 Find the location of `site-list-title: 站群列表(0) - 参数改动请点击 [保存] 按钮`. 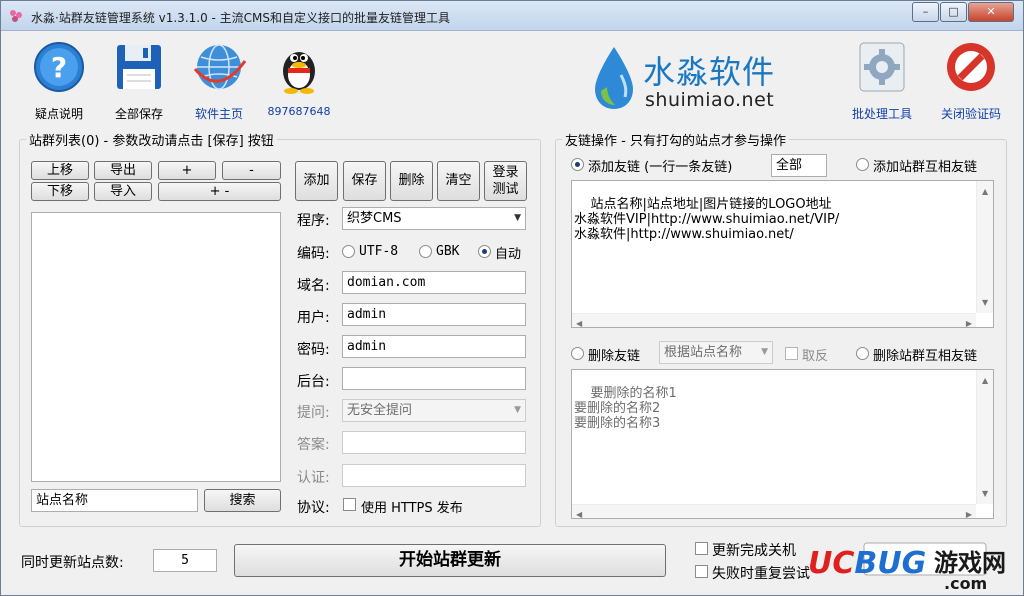

site-list-title: 站群列表(0) - 参数改动请点击 [保存] 按钮 is located at coordinates (151, 139).